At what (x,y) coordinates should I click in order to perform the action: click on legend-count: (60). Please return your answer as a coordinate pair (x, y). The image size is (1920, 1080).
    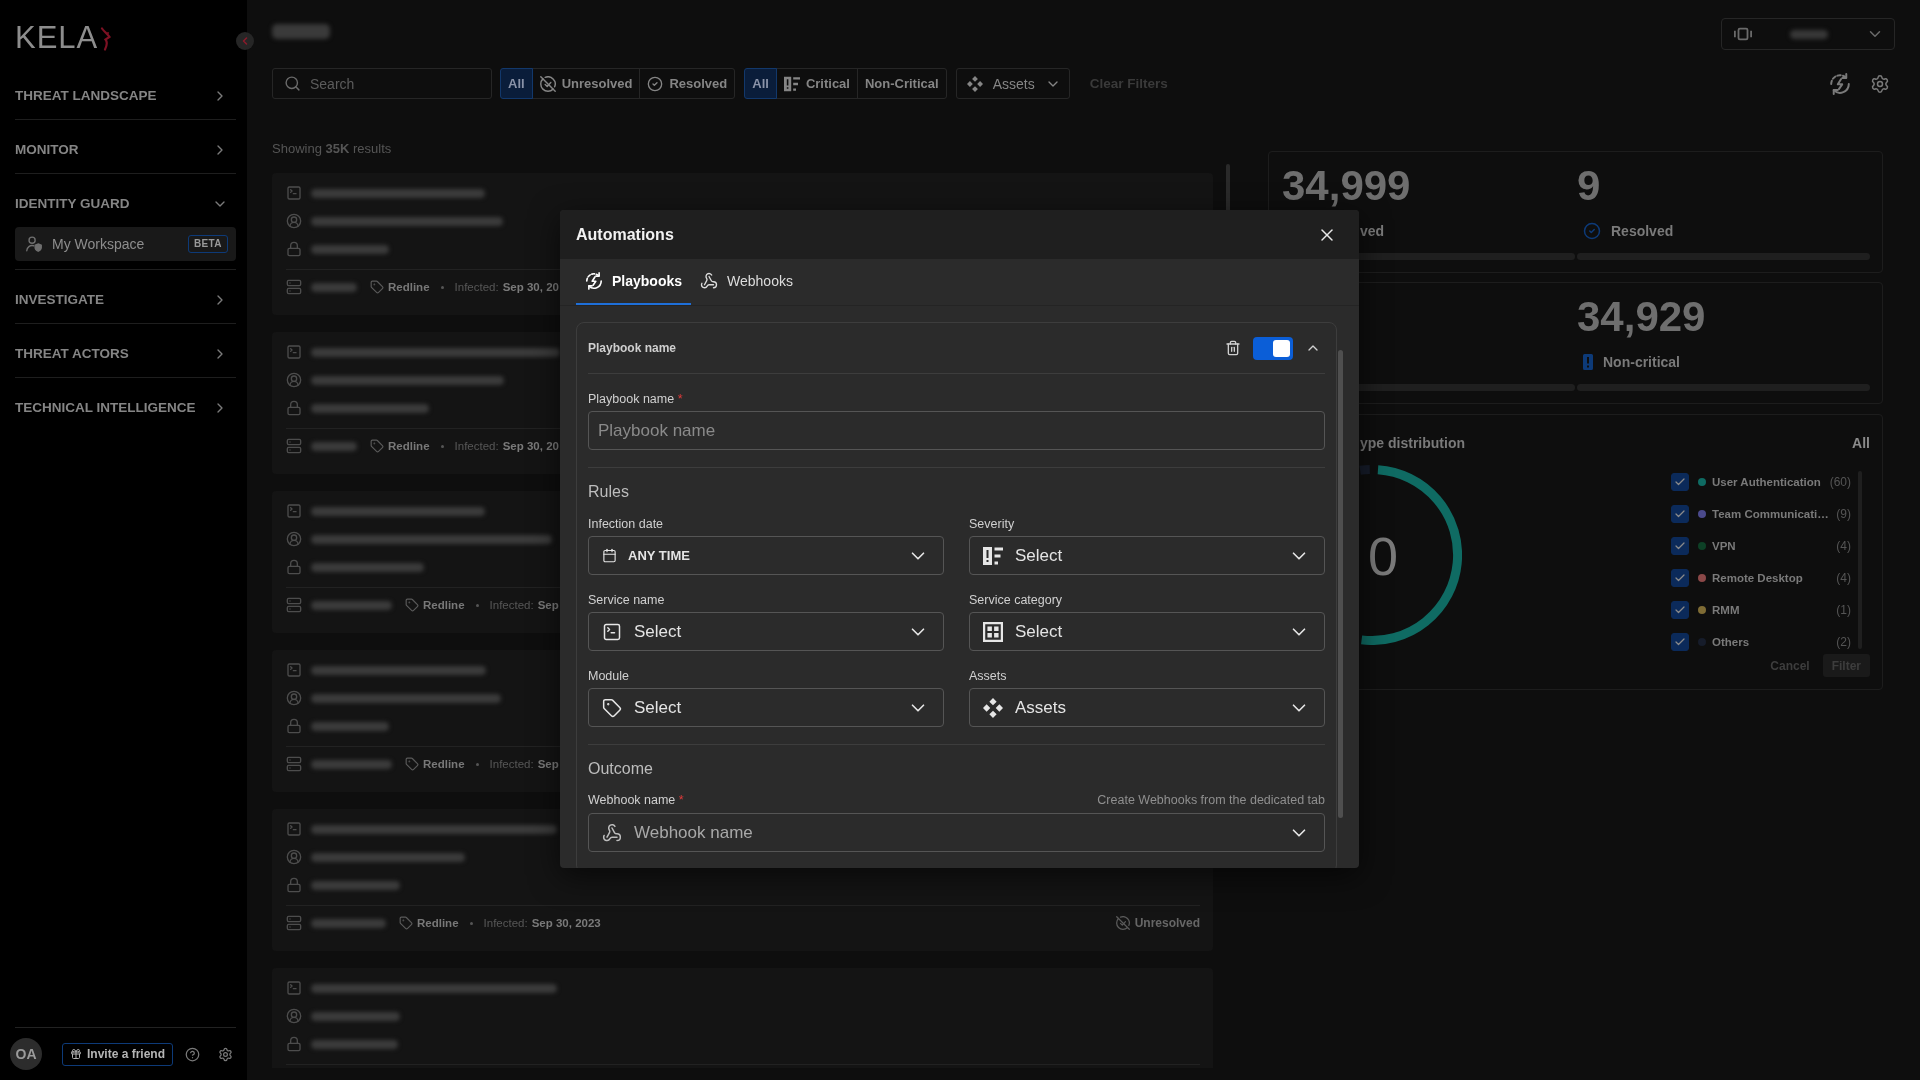
    Looking at the image, I should click on (1839, 482).